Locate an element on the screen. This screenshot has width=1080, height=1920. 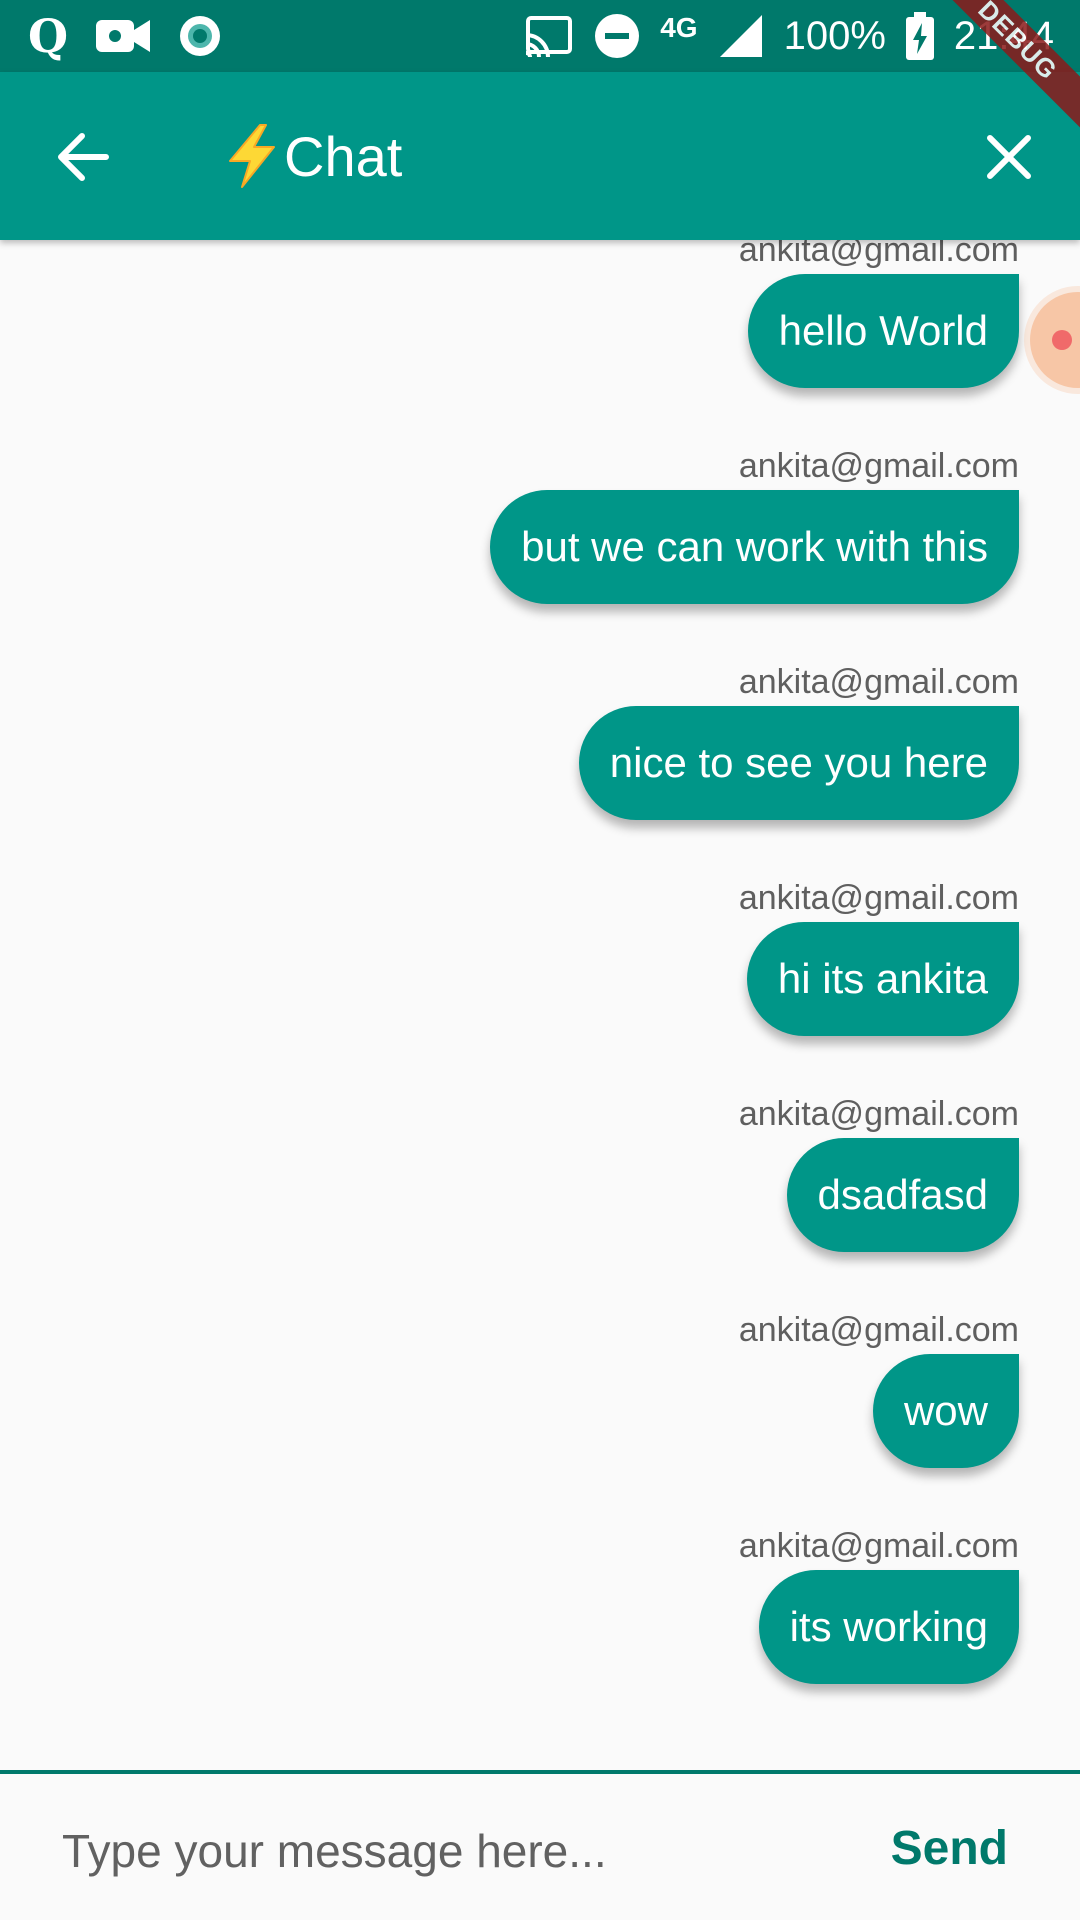
page-title: Chat is located at coordinates (312, 156).